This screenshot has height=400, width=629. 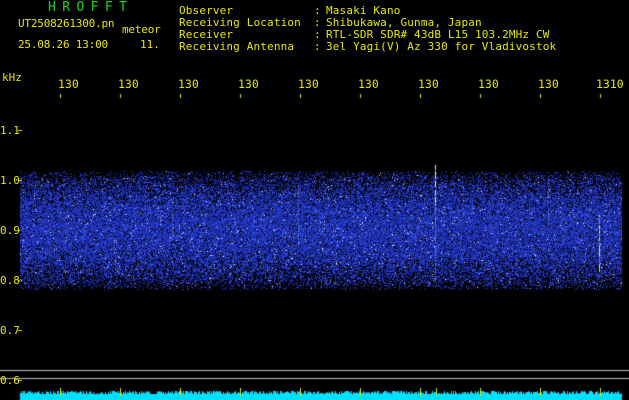 What do you see at coordinates (150, 44) in the screenshot?
I see `counter: 11.` at bounding box center [150, 44].